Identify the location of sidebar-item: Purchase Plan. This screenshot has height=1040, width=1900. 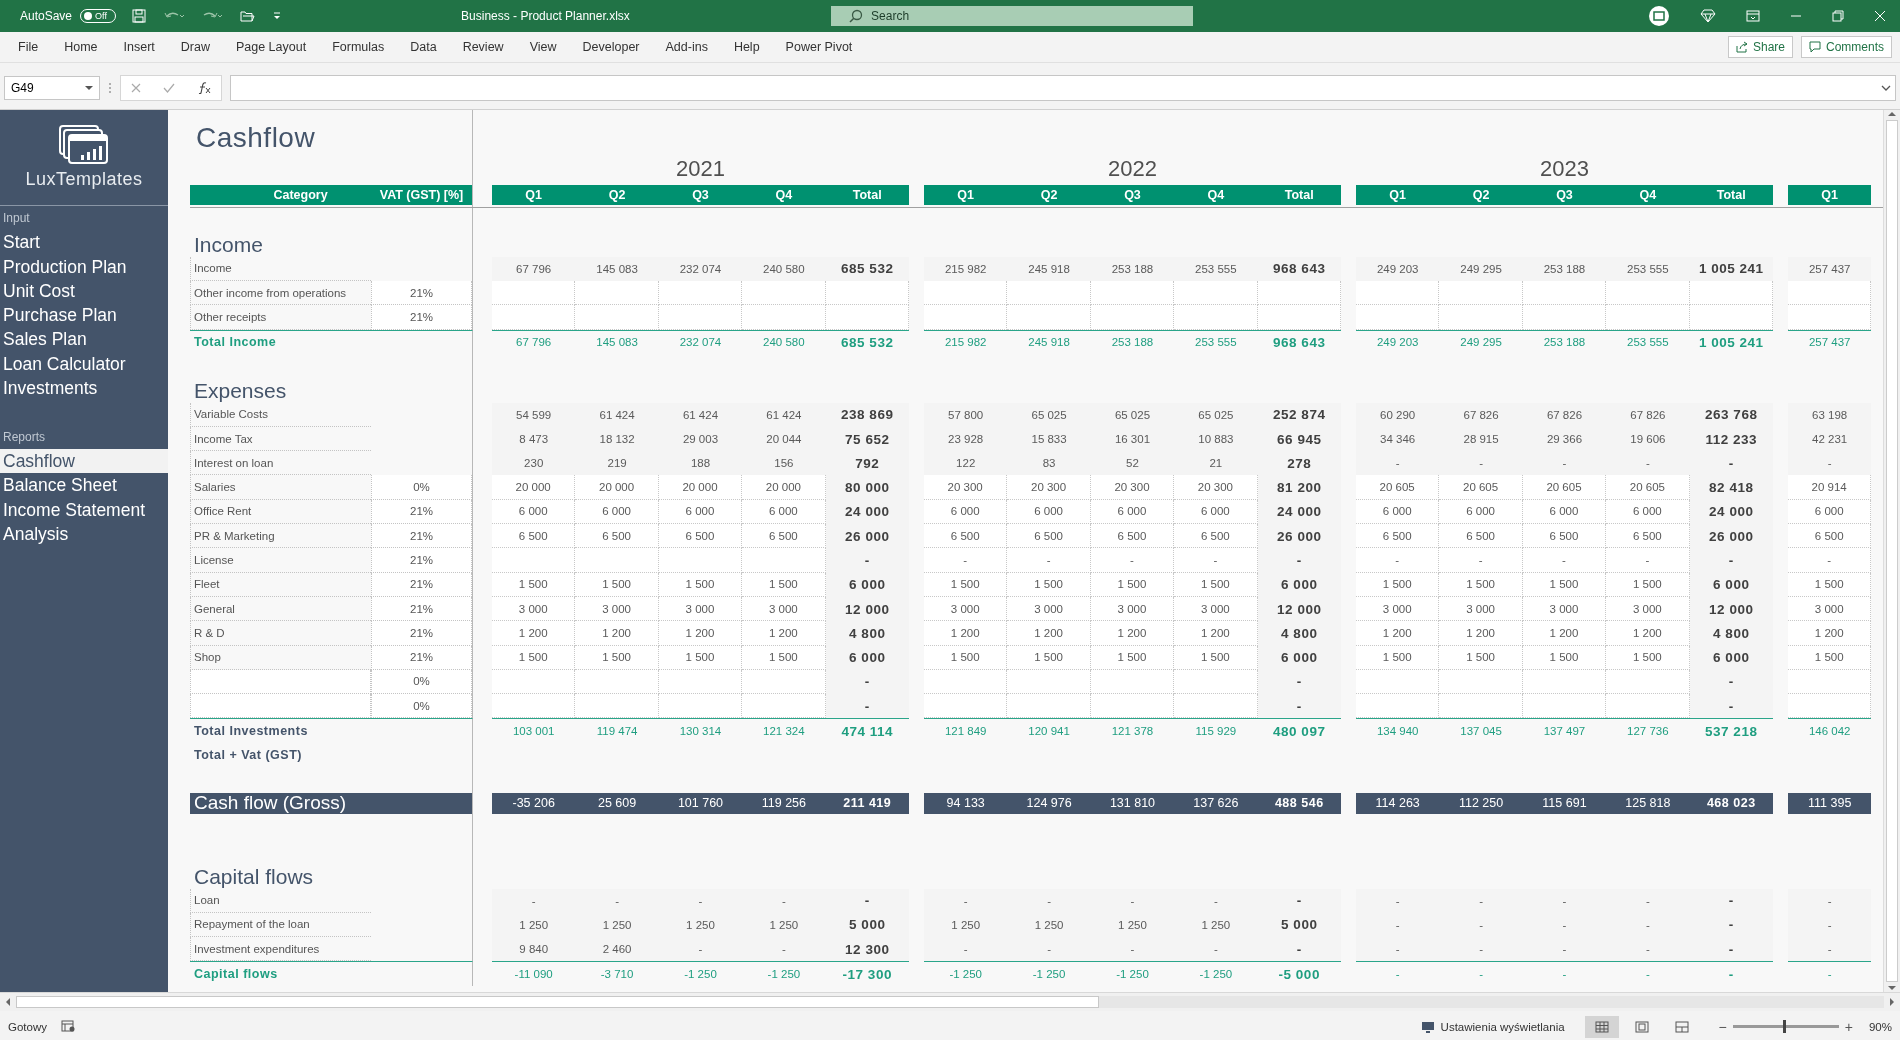
(84, 315).